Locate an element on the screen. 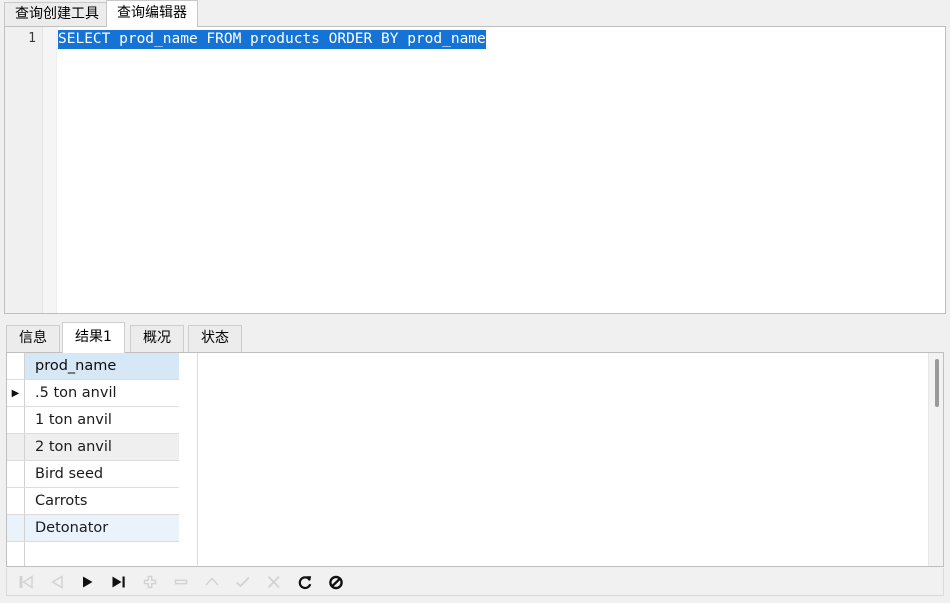  tab-result-1: 结果1 is located at coordinates (93, 337).